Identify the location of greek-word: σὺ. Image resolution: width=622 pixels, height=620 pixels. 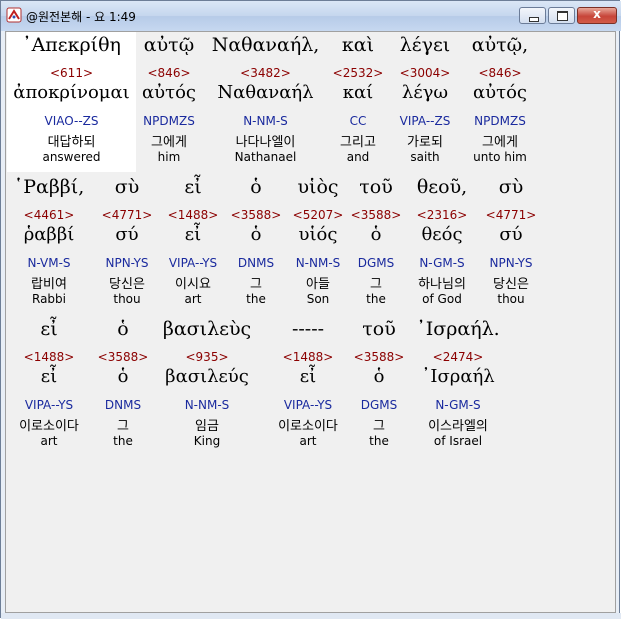
(511, 187).